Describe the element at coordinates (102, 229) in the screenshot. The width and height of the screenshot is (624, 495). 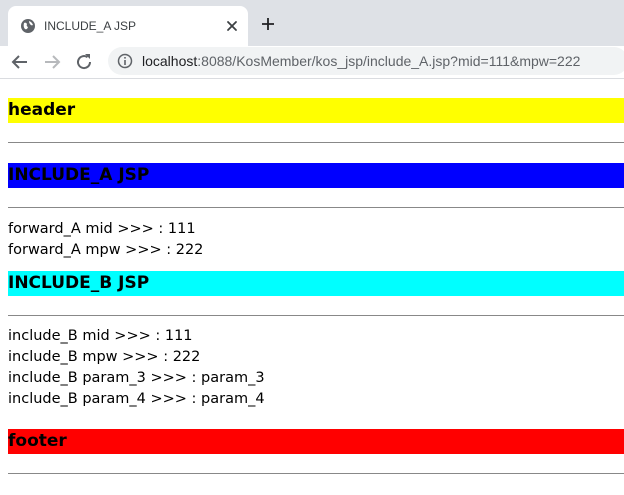
I see `include-a-line: forward_A mid >>> : 111` at that location.